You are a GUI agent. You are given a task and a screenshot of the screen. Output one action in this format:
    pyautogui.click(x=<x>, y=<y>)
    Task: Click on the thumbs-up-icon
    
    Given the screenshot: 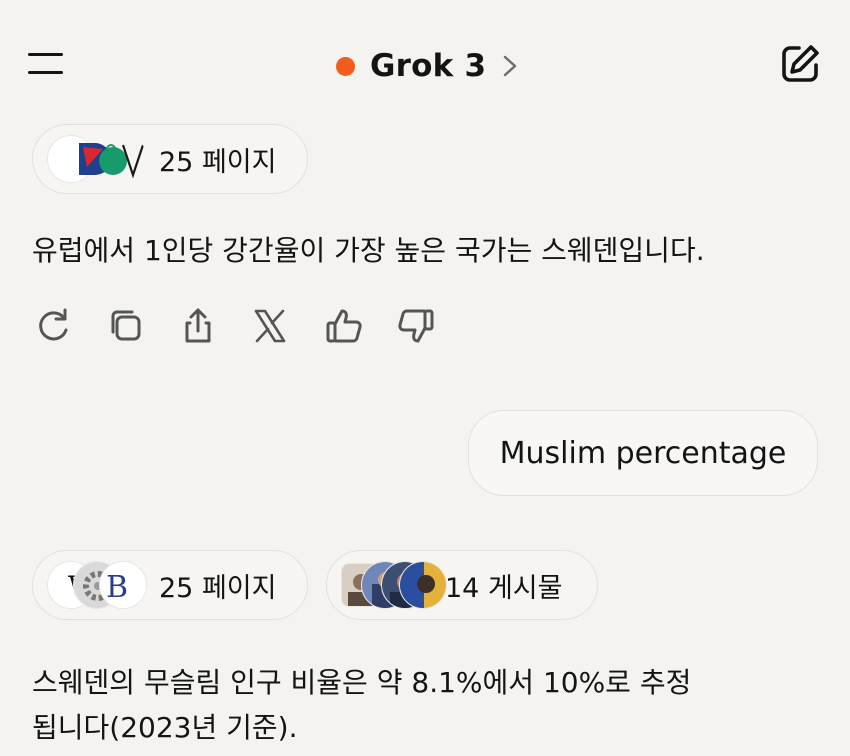 What is the action you would take?
    pyautogui.click(x=344, y=326)
    